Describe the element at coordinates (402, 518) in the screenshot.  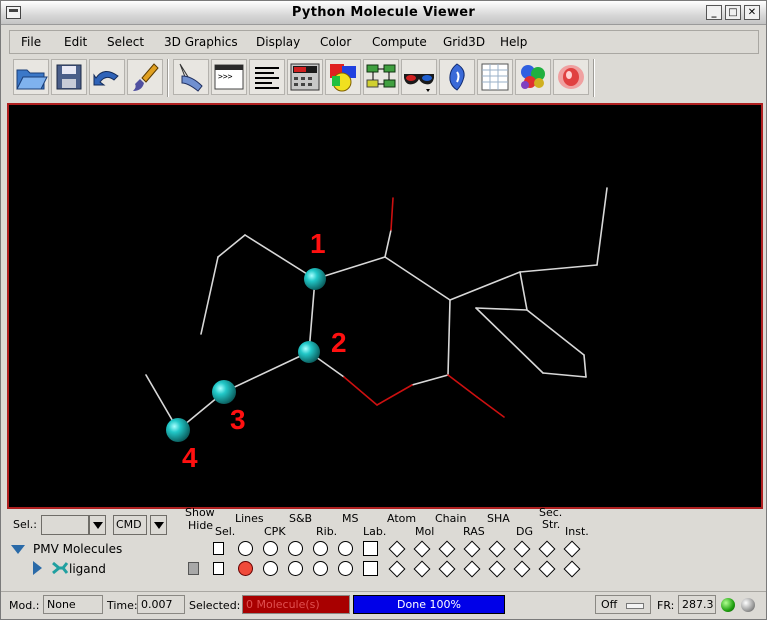
I see `header-atom: Atom` at that location.